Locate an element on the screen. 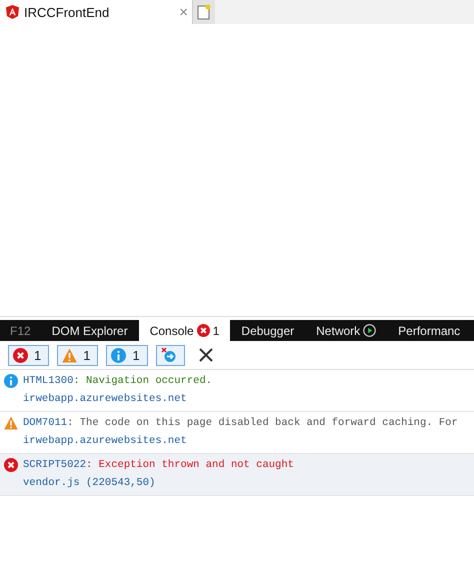 The height and width of the screenshot is (562, 474). tab-title: IRCCFrontEnd is located at coordinates (67, 12).